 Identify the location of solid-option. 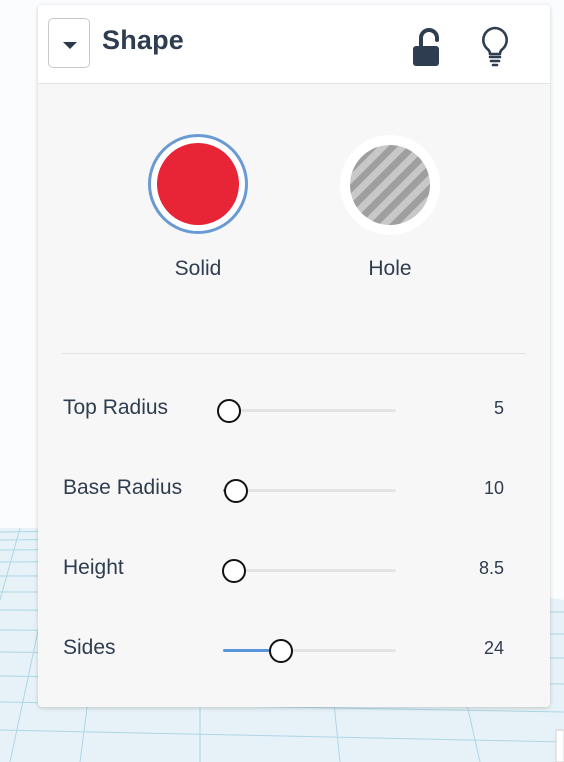
(198, 184).